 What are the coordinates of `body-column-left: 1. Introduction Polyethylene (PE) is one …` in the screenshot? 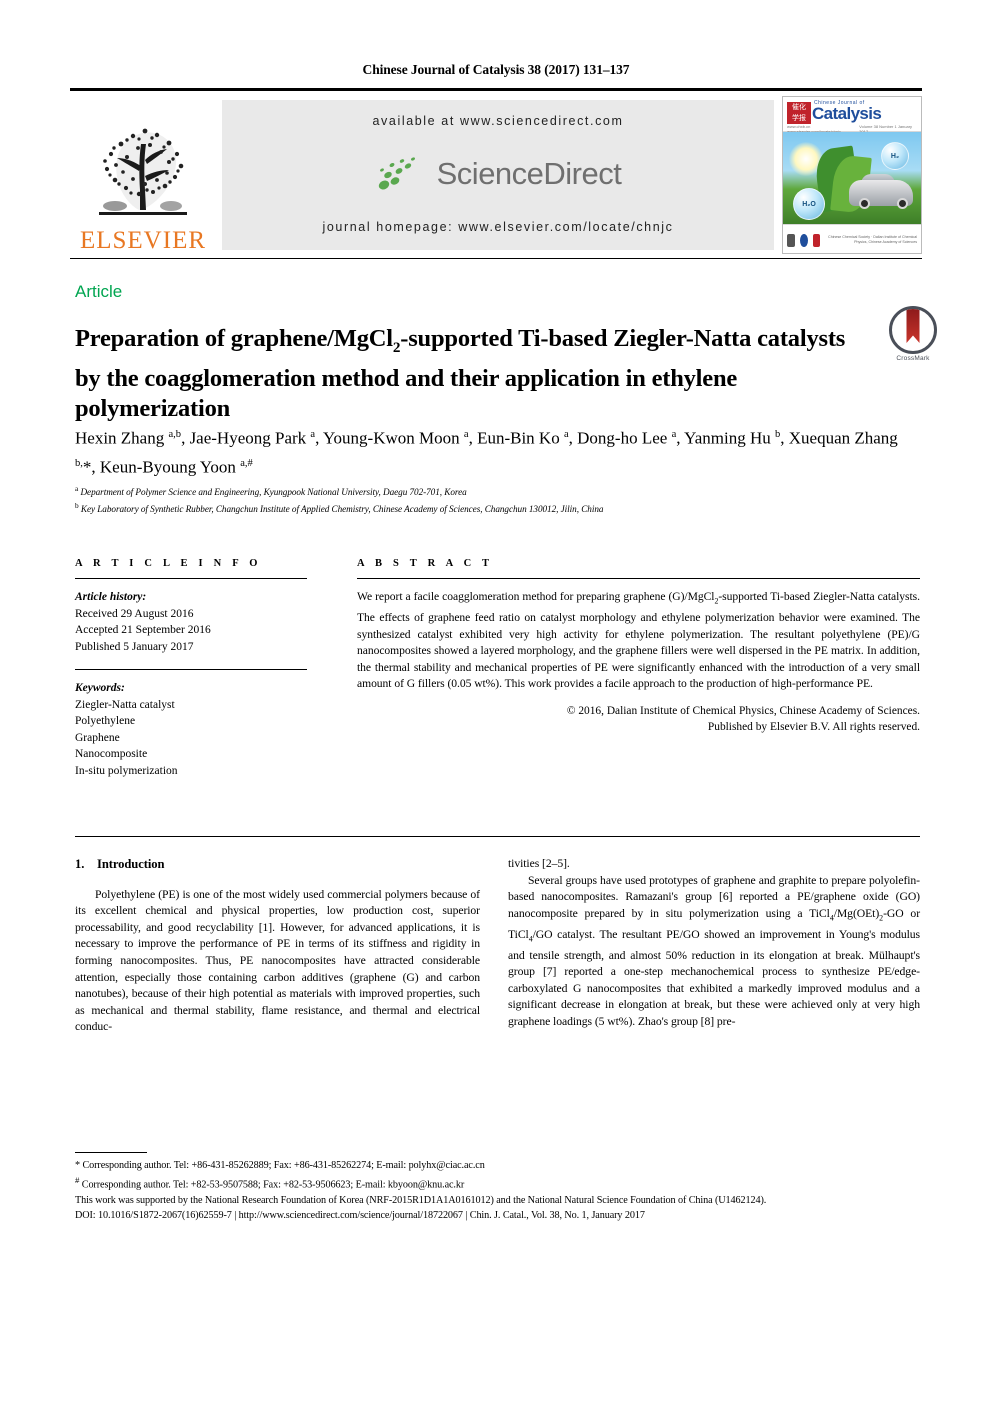 It's located at (277, 946).